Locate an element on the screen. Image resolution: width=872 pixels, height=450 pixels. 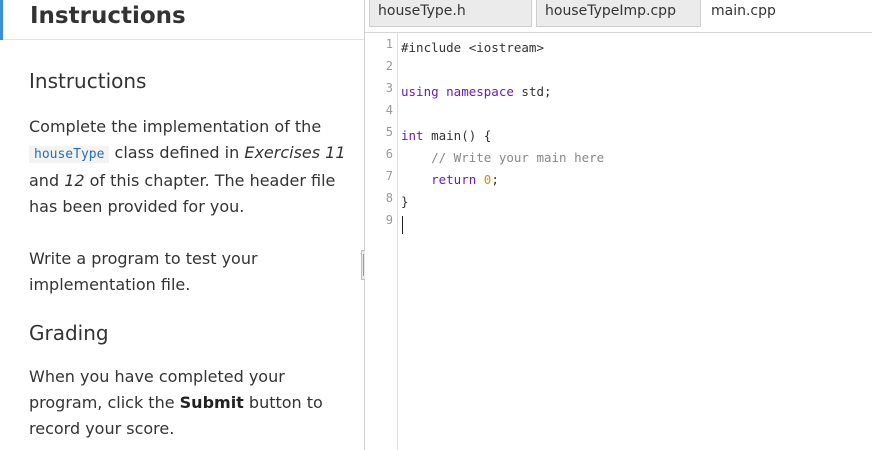
code-text: main() { is located at coordinates (457, 135).